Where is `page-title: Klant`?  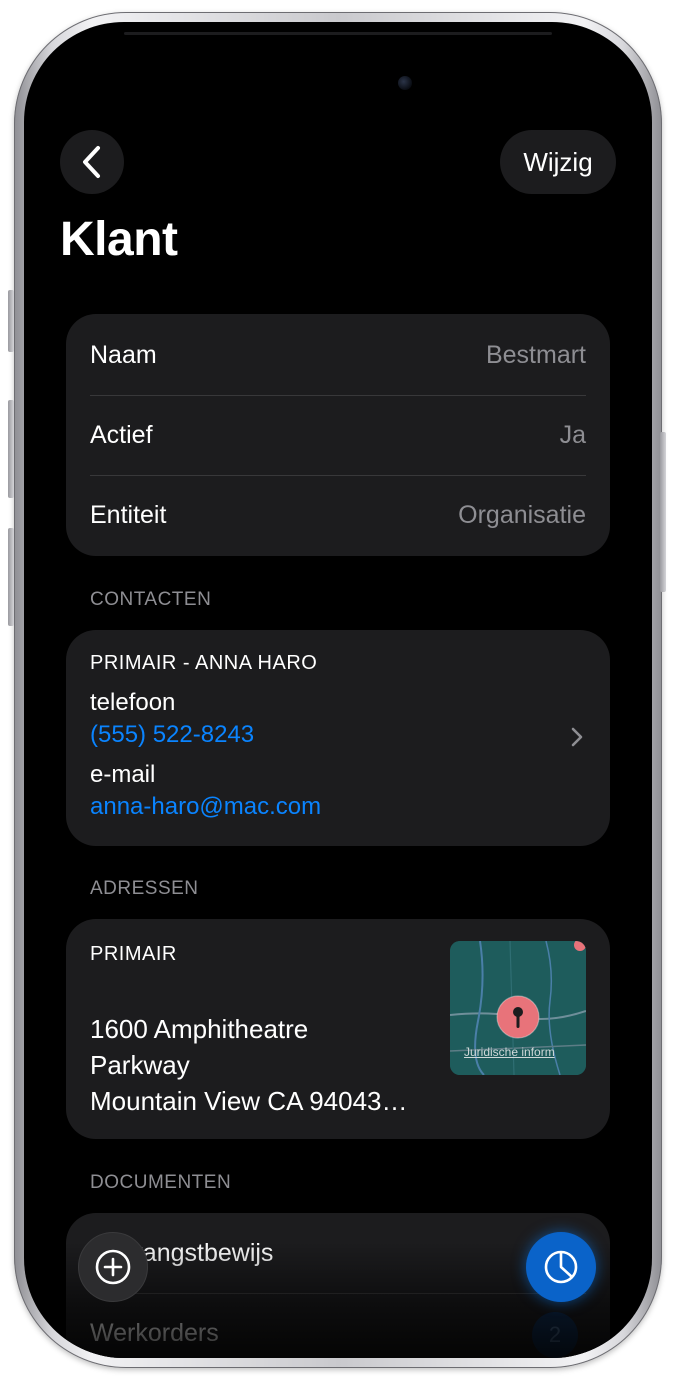
page-title: Klant is located at coordinates (119, 239).